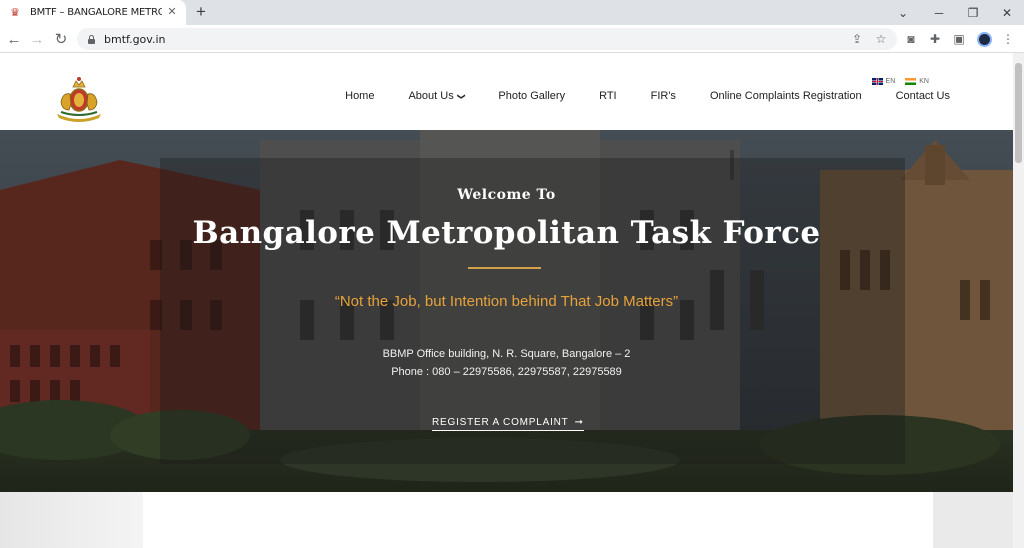 This screenshot has height=548, width=1024. What do you see at coordinates (939, 12) in the screenshot?
I see `minimize-icon: ─` at bounding box center [939, 12].